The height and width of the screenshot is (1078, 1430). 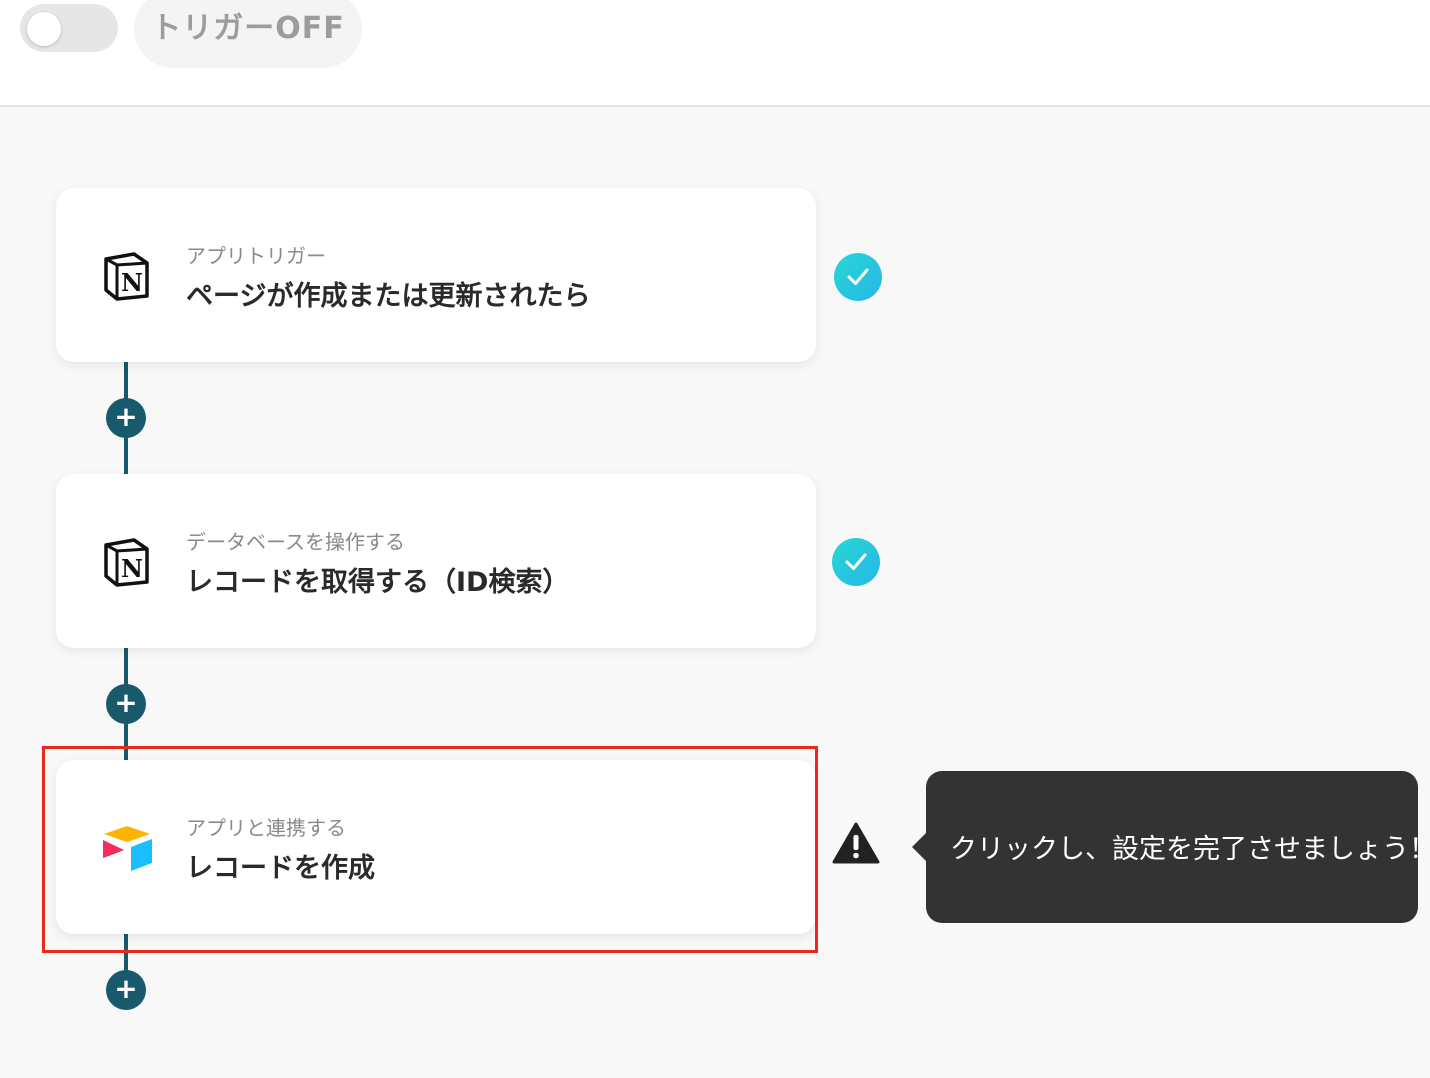 I want to click on flow-step-card-trigger: N アプリトリガー ページが作成または更新されたら, so click(x=436, y=275).